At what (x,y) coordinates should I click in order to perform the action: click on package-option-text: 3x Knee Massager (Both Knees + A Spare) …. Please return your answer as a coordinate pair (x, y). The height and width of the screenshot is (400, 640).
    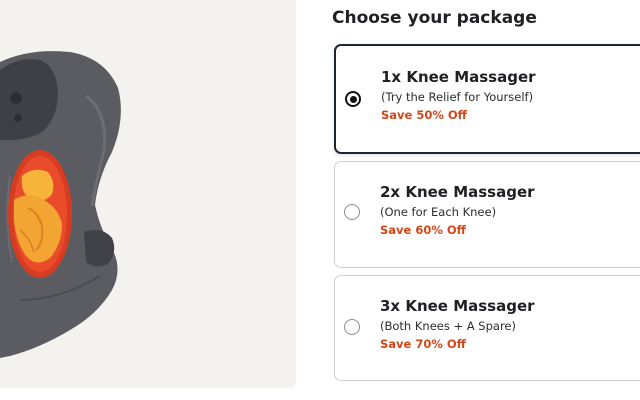
    Looking at the image, I should click on (457, 324).